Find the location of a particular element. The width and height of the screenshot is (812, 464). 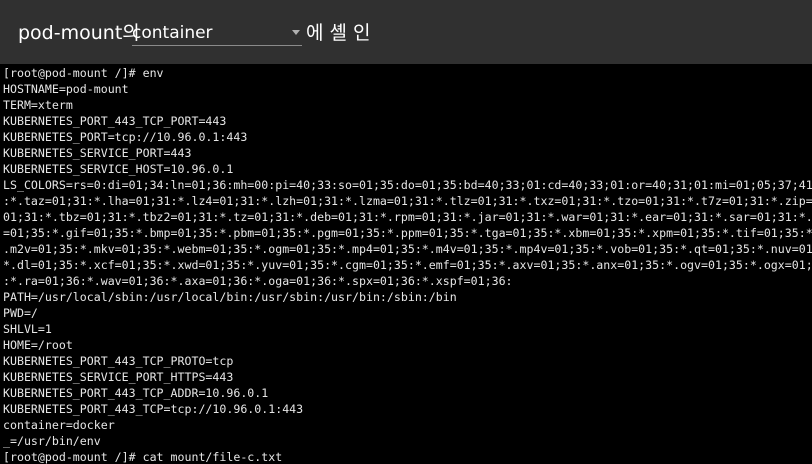

terminal-line: TERM=xterm is located at coordinates (38, 105).